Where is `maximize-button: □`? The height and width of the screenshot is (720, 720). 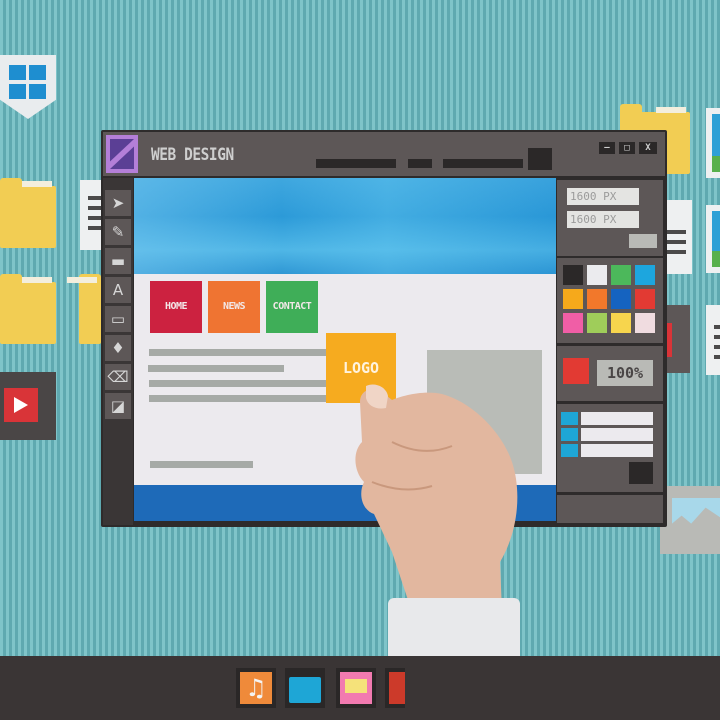
maximize-button: □ is located at coordinates (627, 148).